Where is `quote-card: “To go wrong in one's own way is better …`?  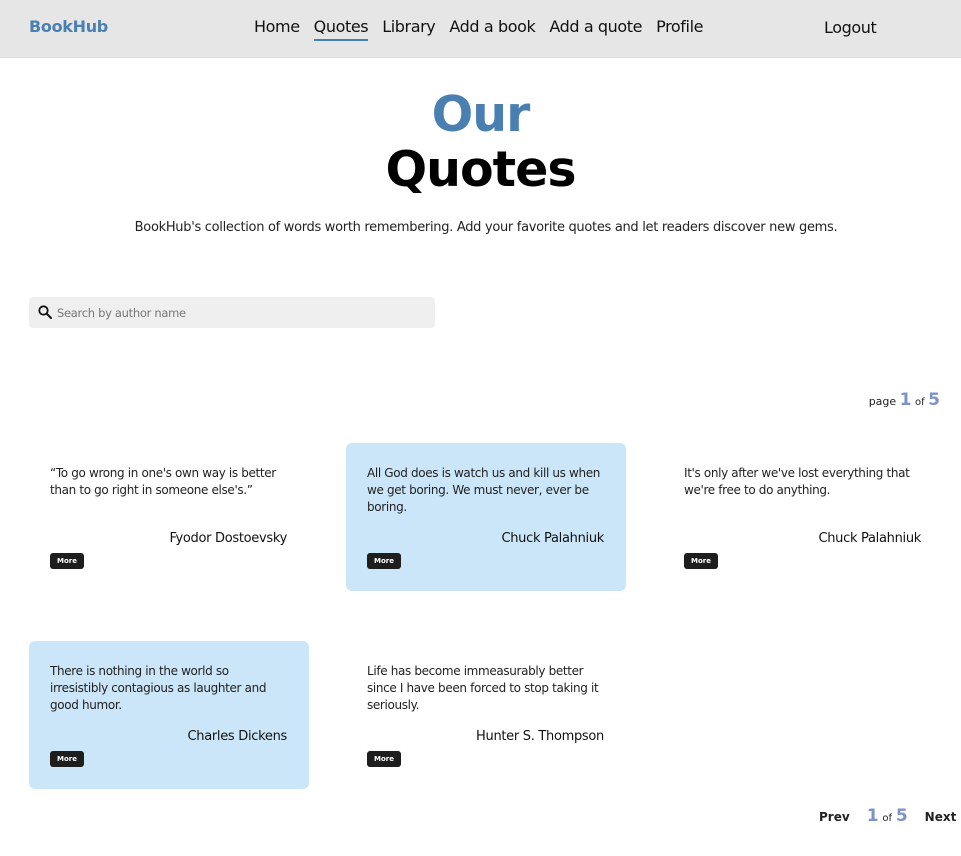 quote-card: “To go wrong in one's own way is better … is located at coordinates (169, 517).